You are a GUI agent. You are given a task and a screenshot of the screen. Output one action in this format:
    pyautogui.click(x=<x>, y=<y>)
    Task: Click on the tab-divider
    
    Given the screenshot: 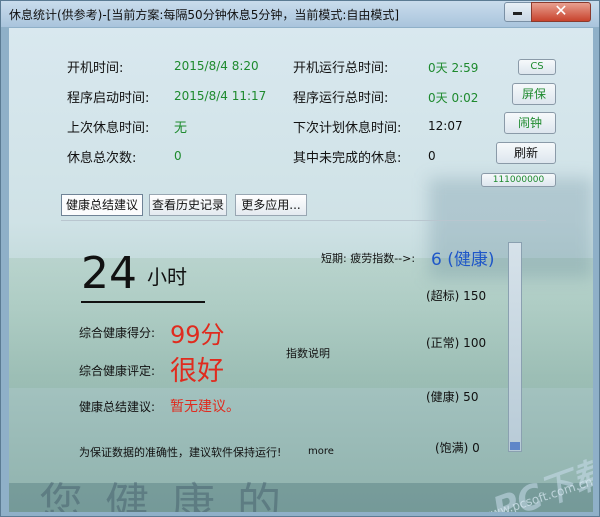 What is the action you would take?
    pyautogui.click(x=303, y=220)
    